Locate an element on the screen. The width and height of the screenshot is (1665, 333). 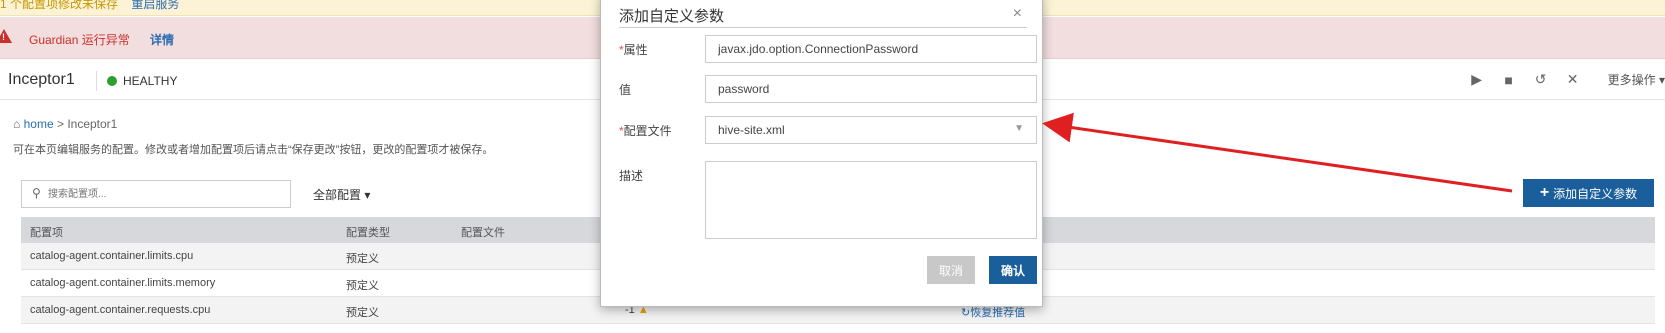
breadcrumb-home: home is located at coordinates (39, 124).